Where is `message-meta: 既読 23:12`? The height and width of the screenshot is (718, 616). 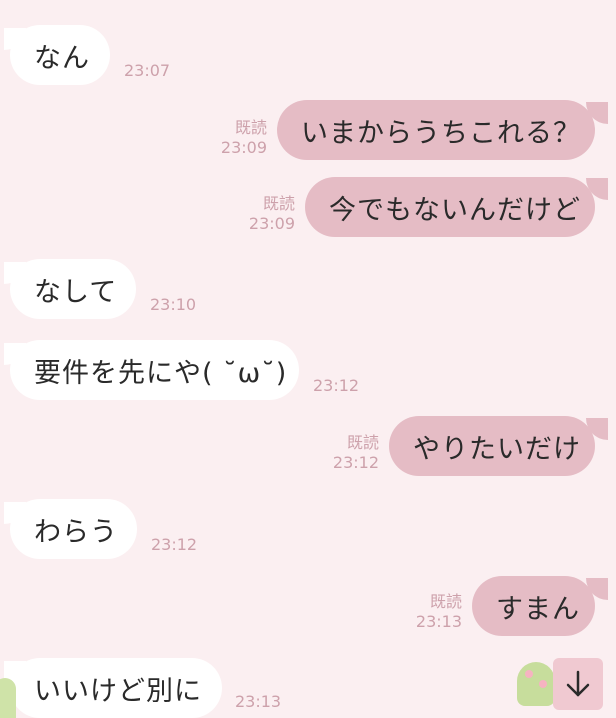
message-meta: 既読 23:12 is located at coordinates (345, 450).